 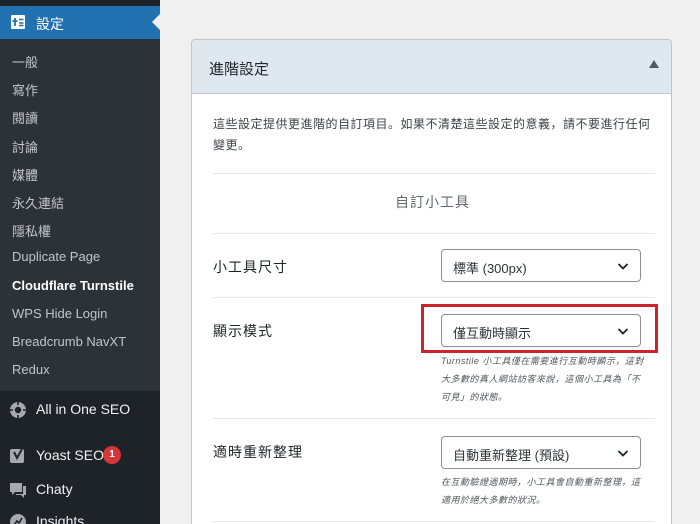 I want to click on chat-bubble-icon, so click(x=18, y=490).